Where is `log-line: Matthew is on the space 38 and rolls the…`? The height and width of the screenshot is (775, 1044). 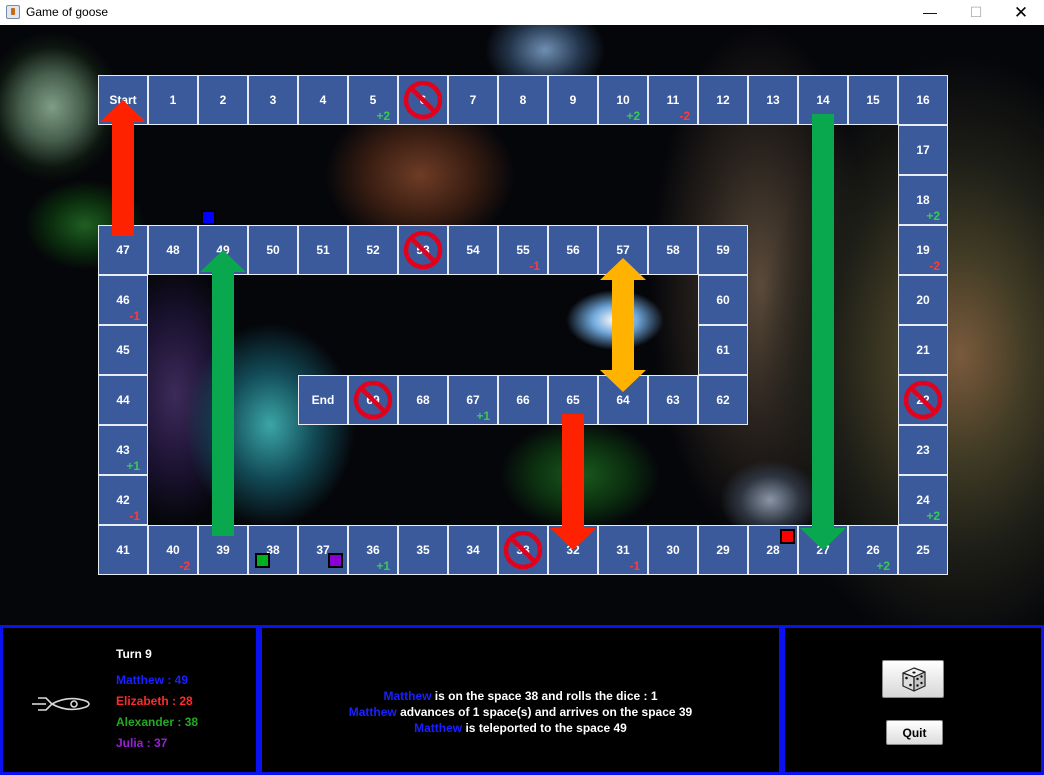 log-line: Matthew is on the space 38 and rolls the… is located at coordinates (520, 696).